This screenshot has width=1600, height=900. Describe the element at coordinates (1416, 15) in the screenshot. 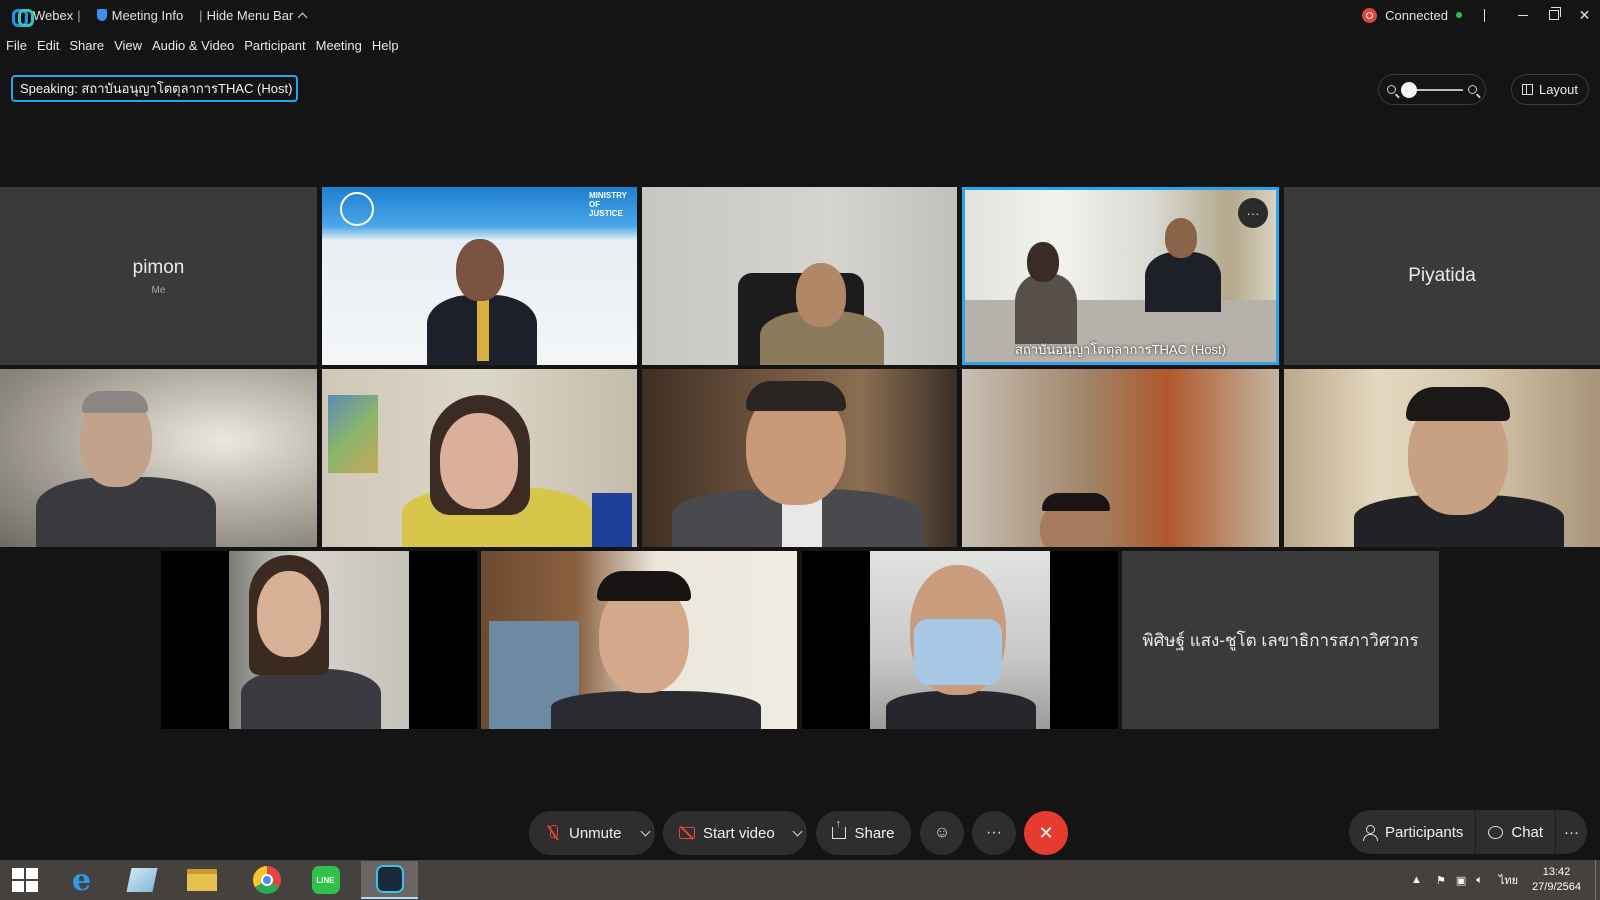

I see `connection-status: Connected` at that location.